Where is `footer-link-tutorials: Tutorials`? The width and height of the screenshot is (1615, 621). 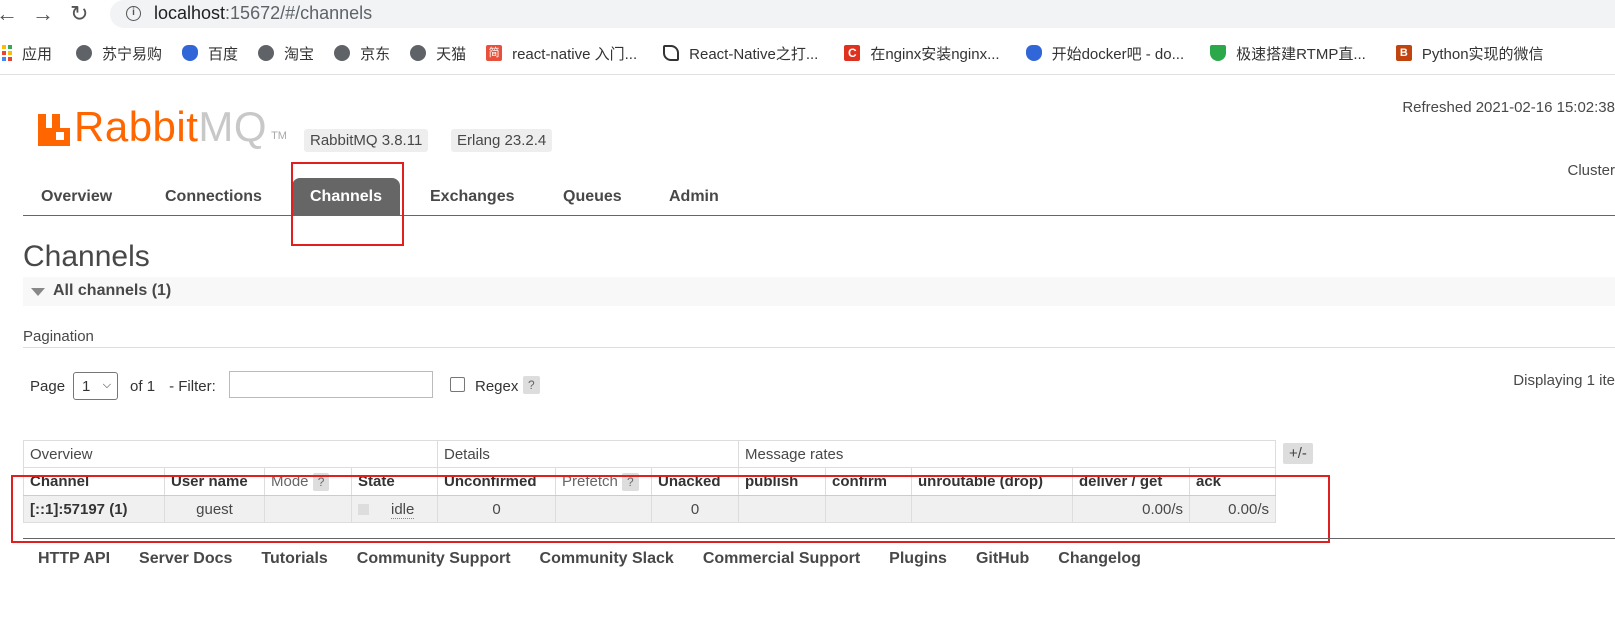
footer-link-tutorials: Tutorials is located at coordinates (294, 559).